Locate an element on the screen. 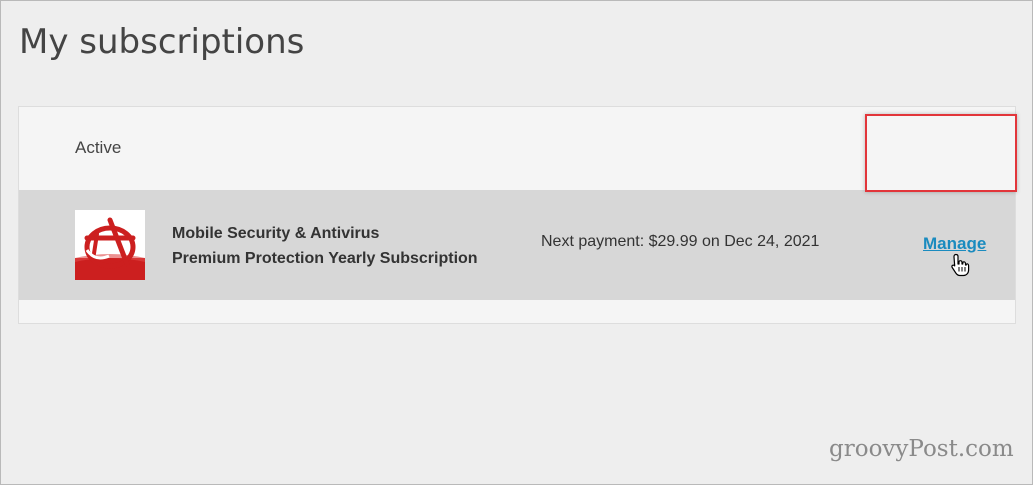  subscription-name-line2: Premium Protection Yearly Subscription is located at coordinates (325, 258).